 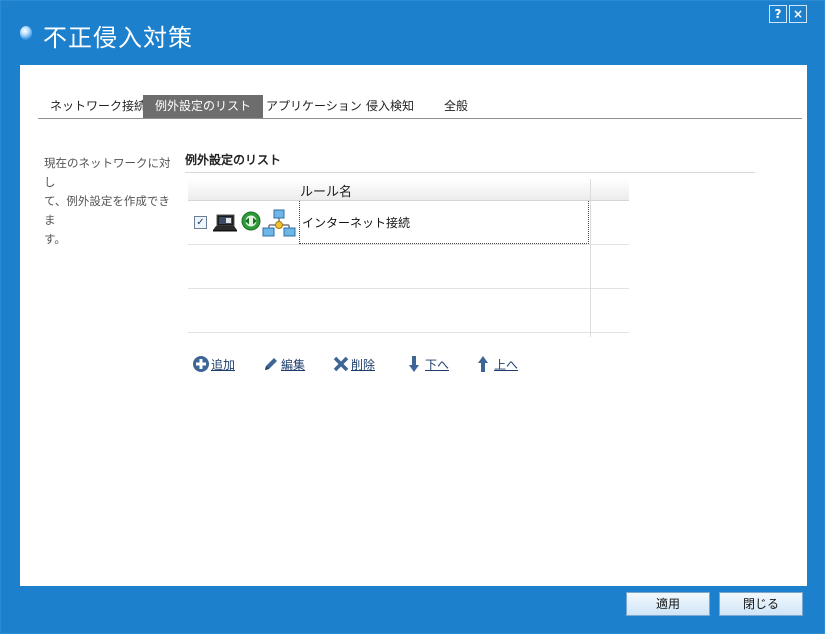 What do you see at coordinates (798, 14) in the screenshot?
I see `close-icon: ×` at bounding box center [798, 14].